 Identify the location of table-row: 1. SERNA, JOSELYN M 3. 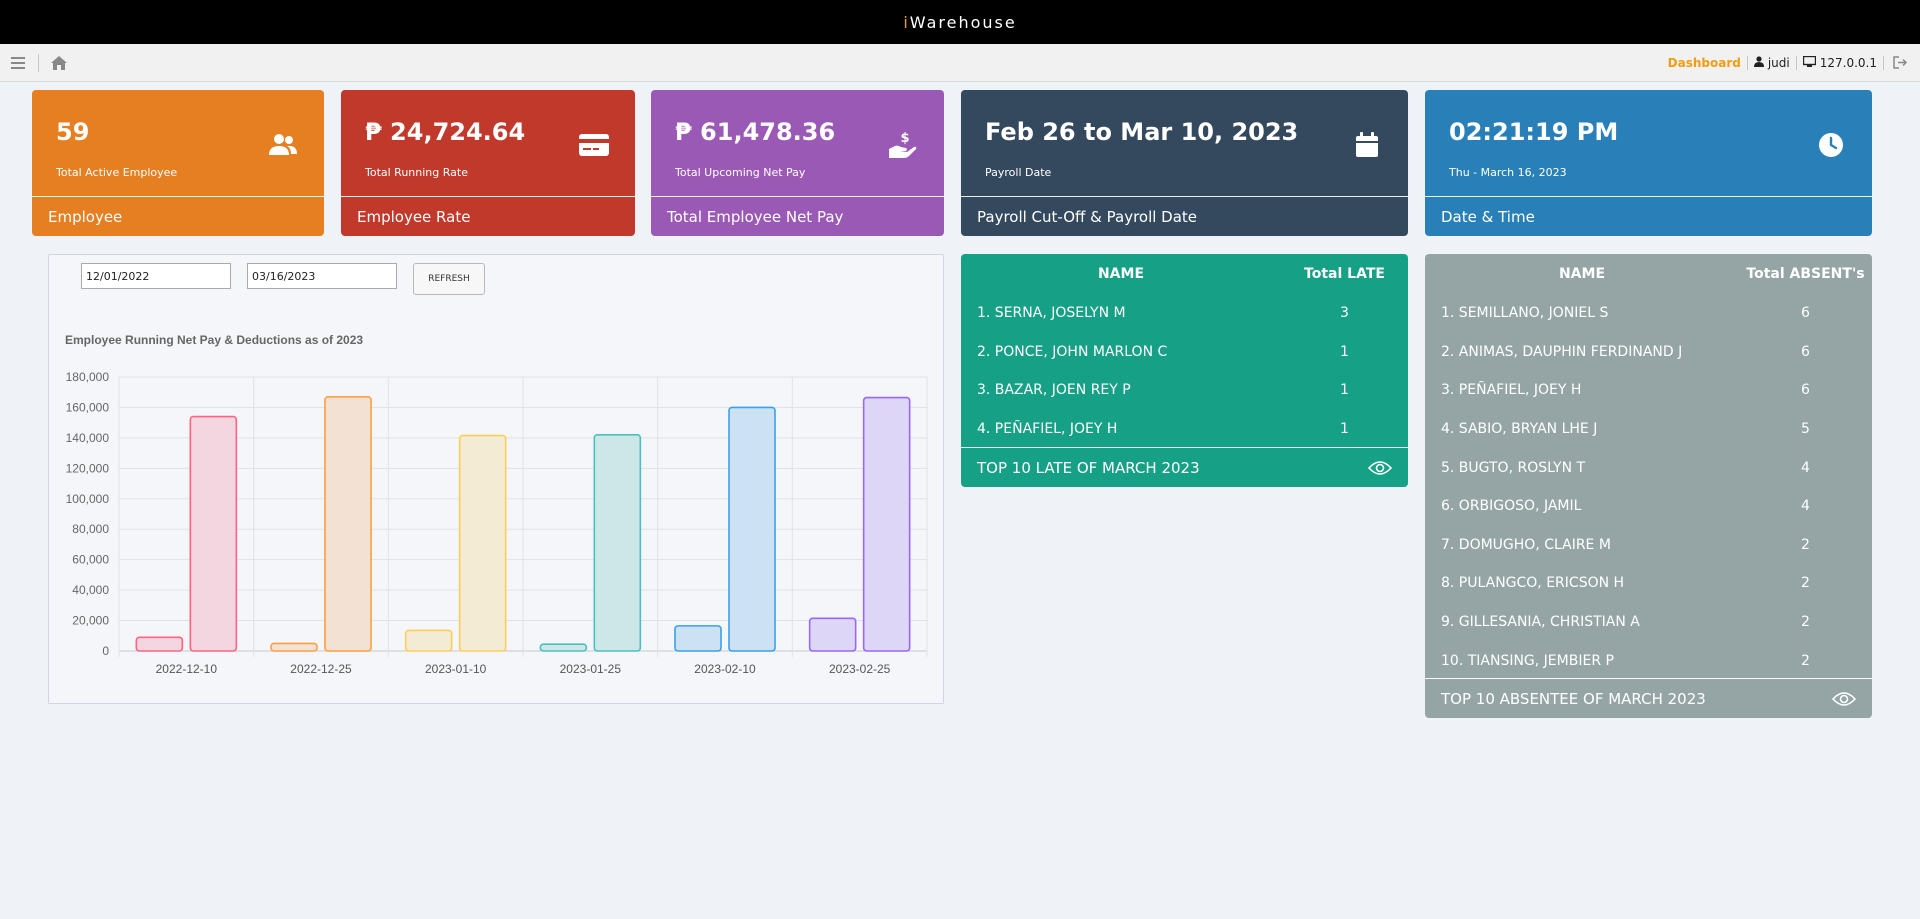
(1184, 313).